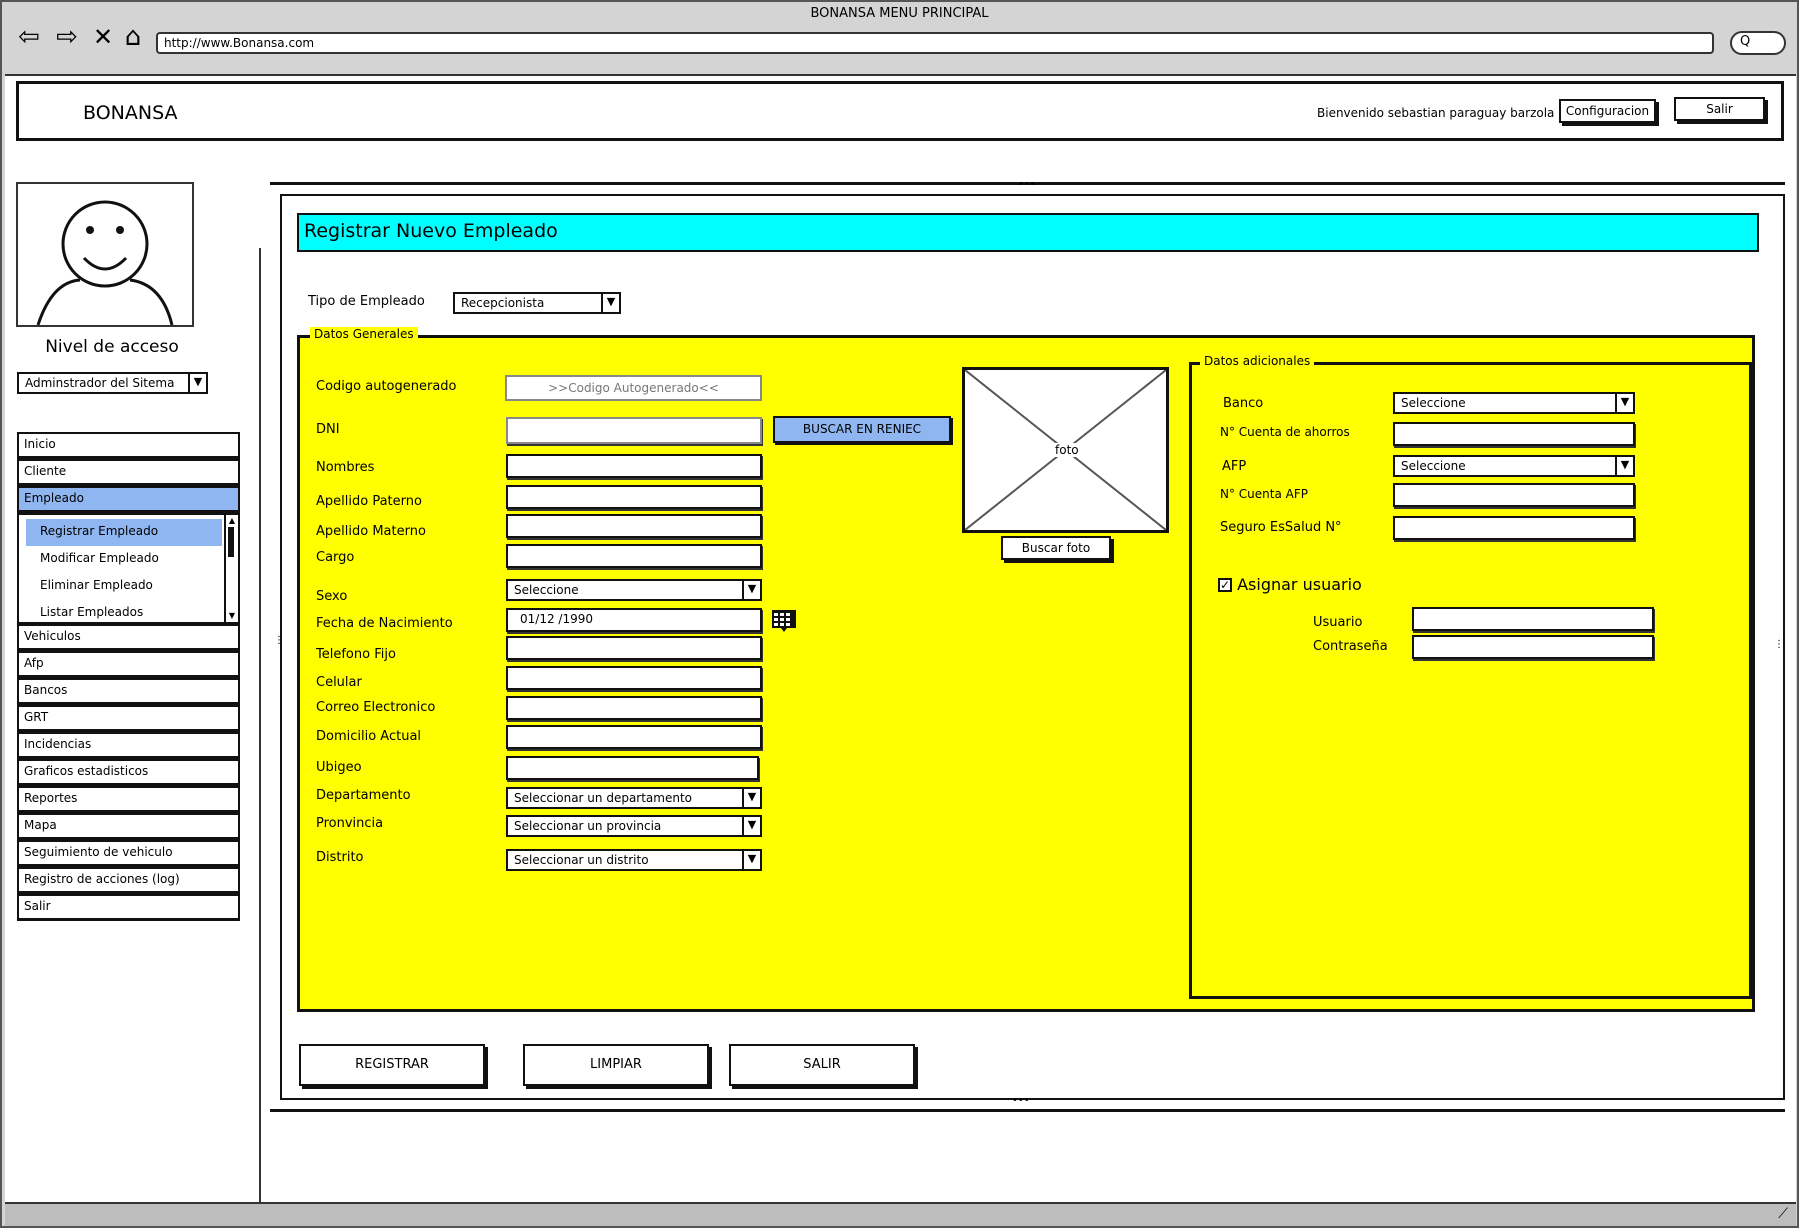 This screenshot has width=1799, height=1228. Describe the element at coordinates (128, 907) in the screenshot. I see `menu-item-salir: Salir` at that location.